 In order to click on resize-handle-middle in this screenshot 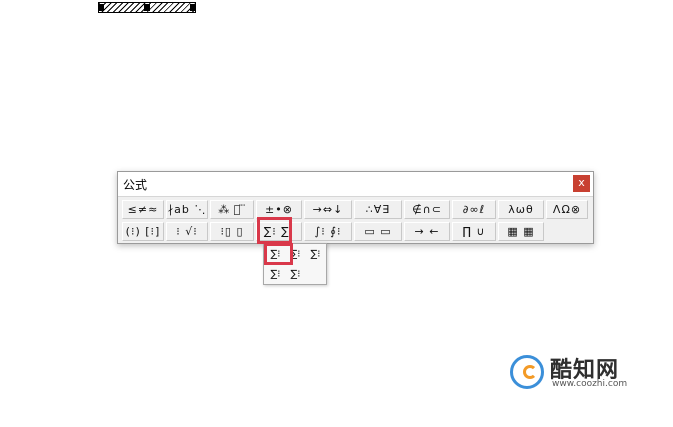, I will do `click(147, 7)`.